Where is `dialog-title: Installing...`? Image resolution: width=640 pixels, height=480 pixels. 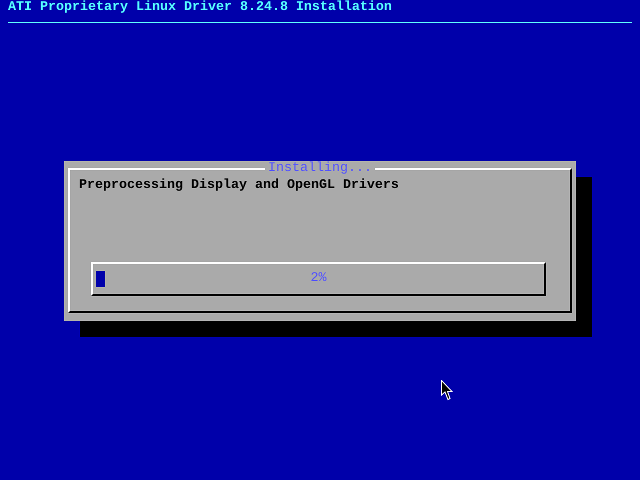 dialog-title: Installing... is located at coordinates (320, 169).